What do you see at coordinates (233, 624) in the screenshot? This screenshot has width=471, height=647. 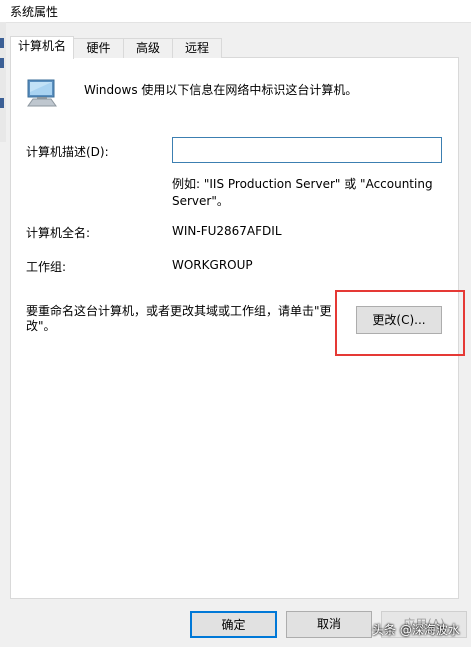 I see `ok-button: 确定` at bounding box center [233, 624].